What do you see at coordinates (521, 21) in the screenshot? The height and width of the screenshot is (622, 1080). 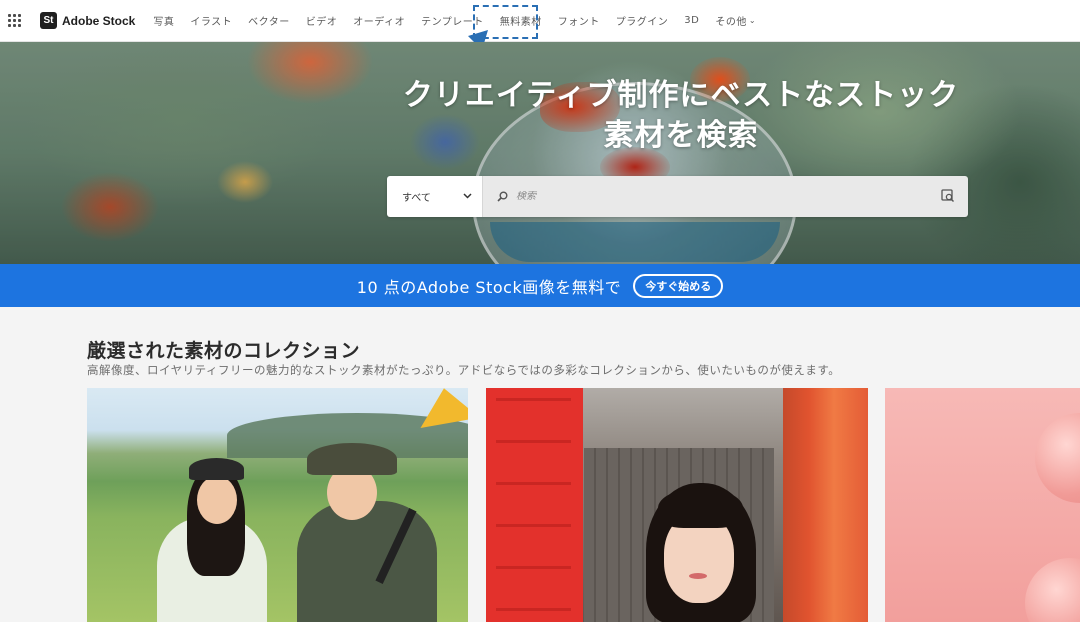 I see `nav-item-free: 無料素材` at bounding box center [521, 21].